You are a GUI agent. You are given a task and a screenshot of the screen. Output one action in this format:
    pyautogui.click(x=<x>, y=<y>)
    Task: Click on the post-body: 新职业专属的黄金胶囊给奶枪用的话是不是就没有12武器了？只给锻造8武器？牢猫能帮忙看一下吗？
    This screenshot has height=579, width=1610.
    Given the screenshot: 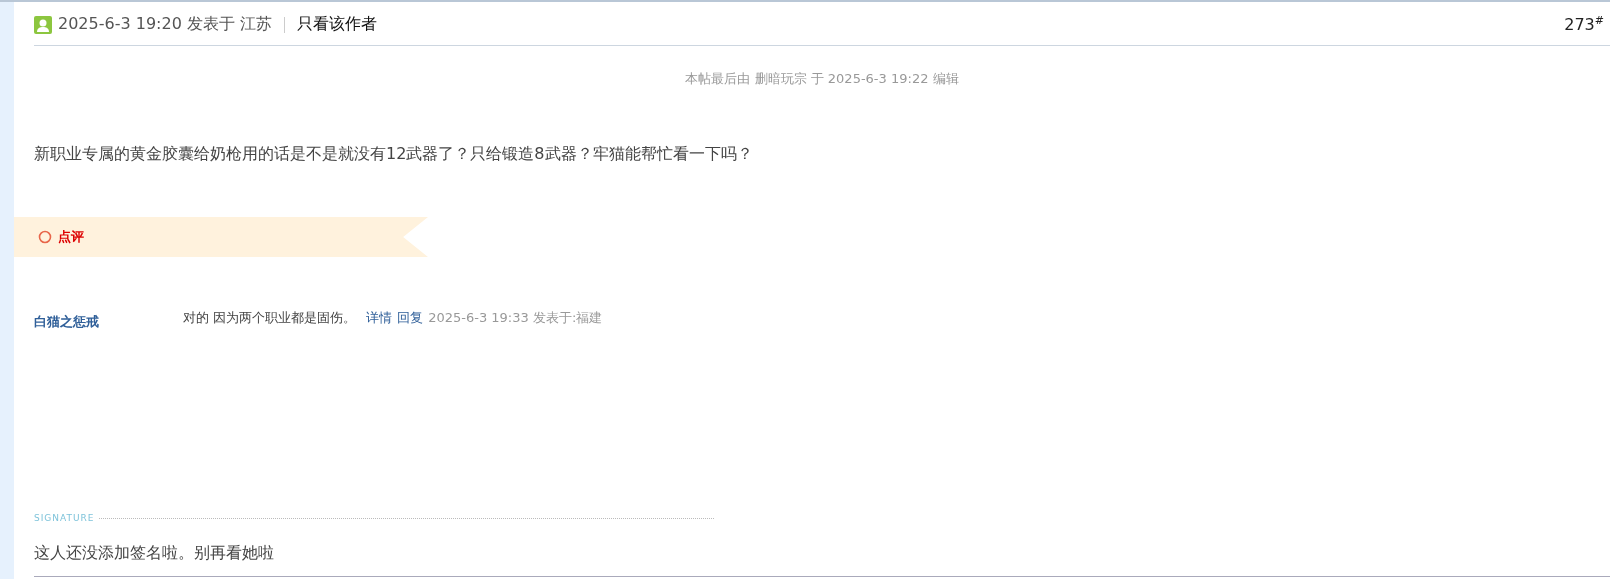 What is the action you would take?
    pyautogui.click(x=394, y=154)
    